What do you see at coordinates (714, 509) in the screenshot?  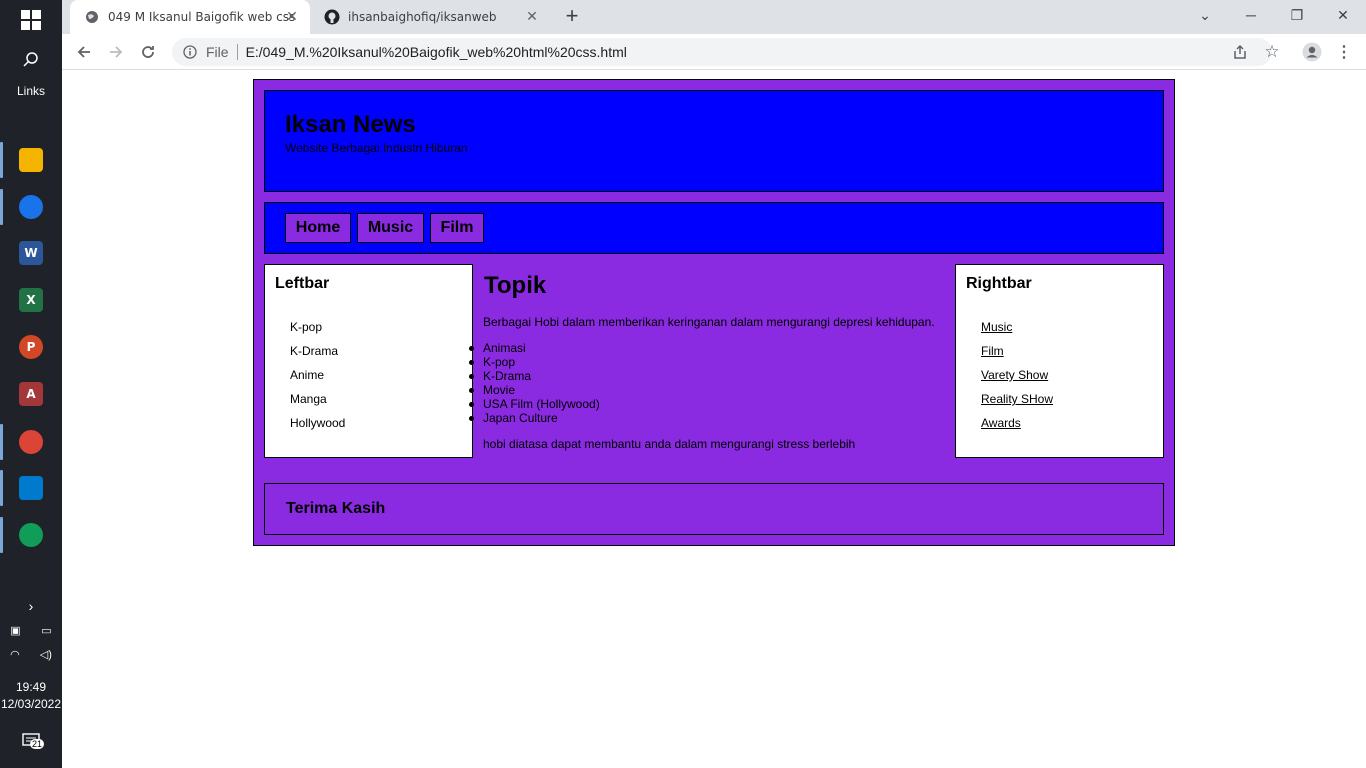 I see `site-footer: Terima Kasih` at bounding box center [714, 509].